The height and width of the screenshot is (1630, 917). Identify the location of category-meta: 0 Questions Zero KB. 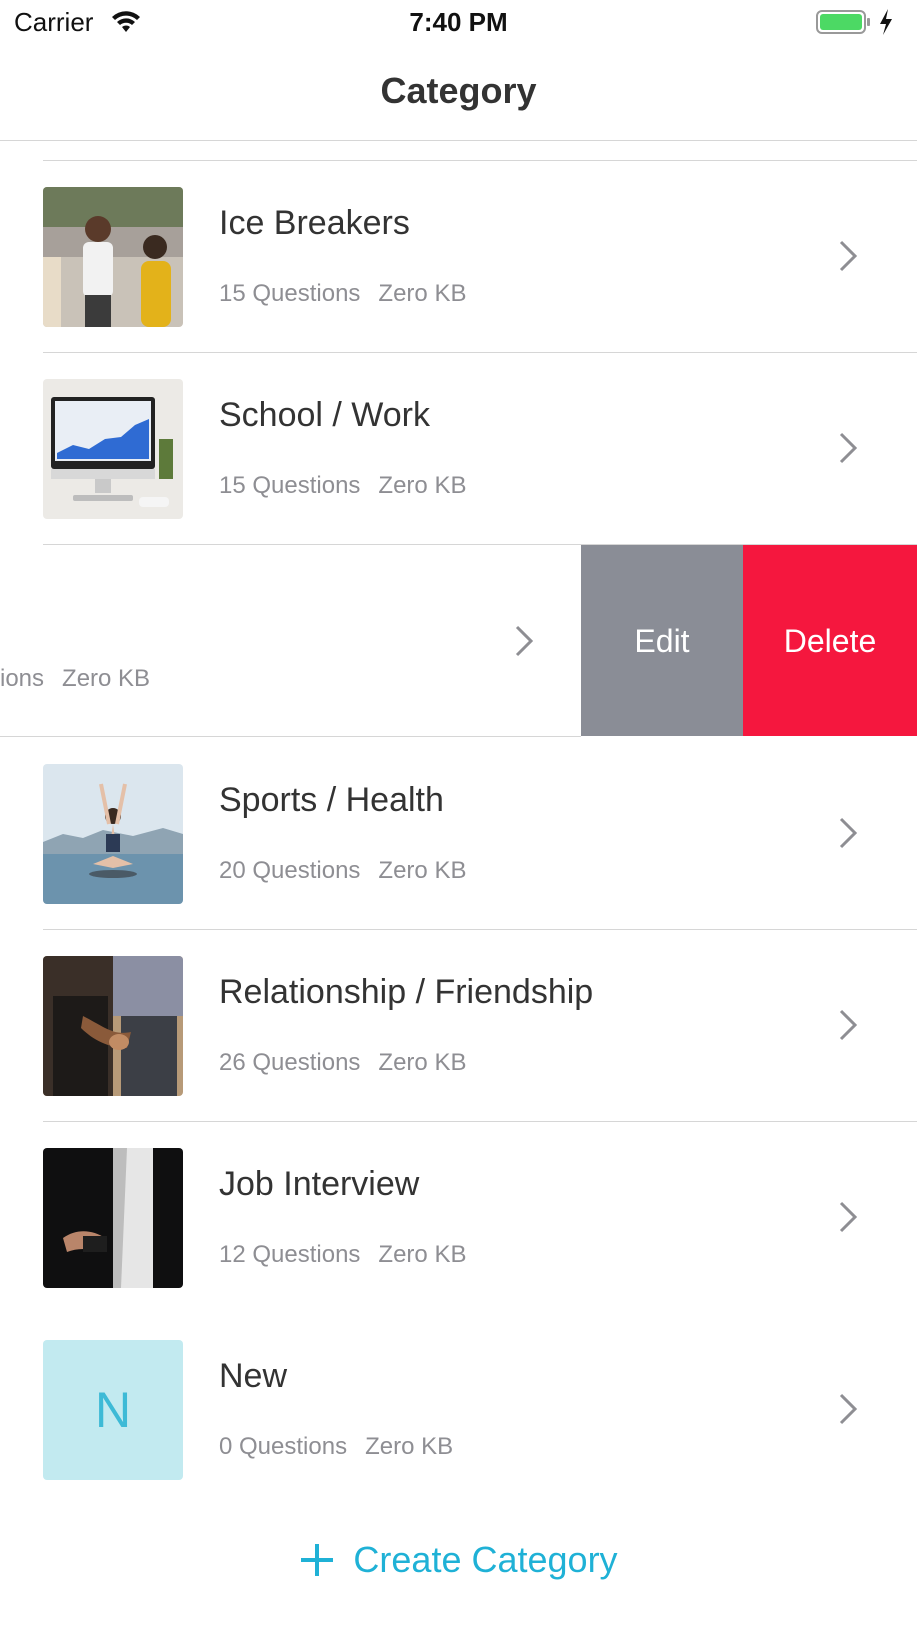
(336, 1447).